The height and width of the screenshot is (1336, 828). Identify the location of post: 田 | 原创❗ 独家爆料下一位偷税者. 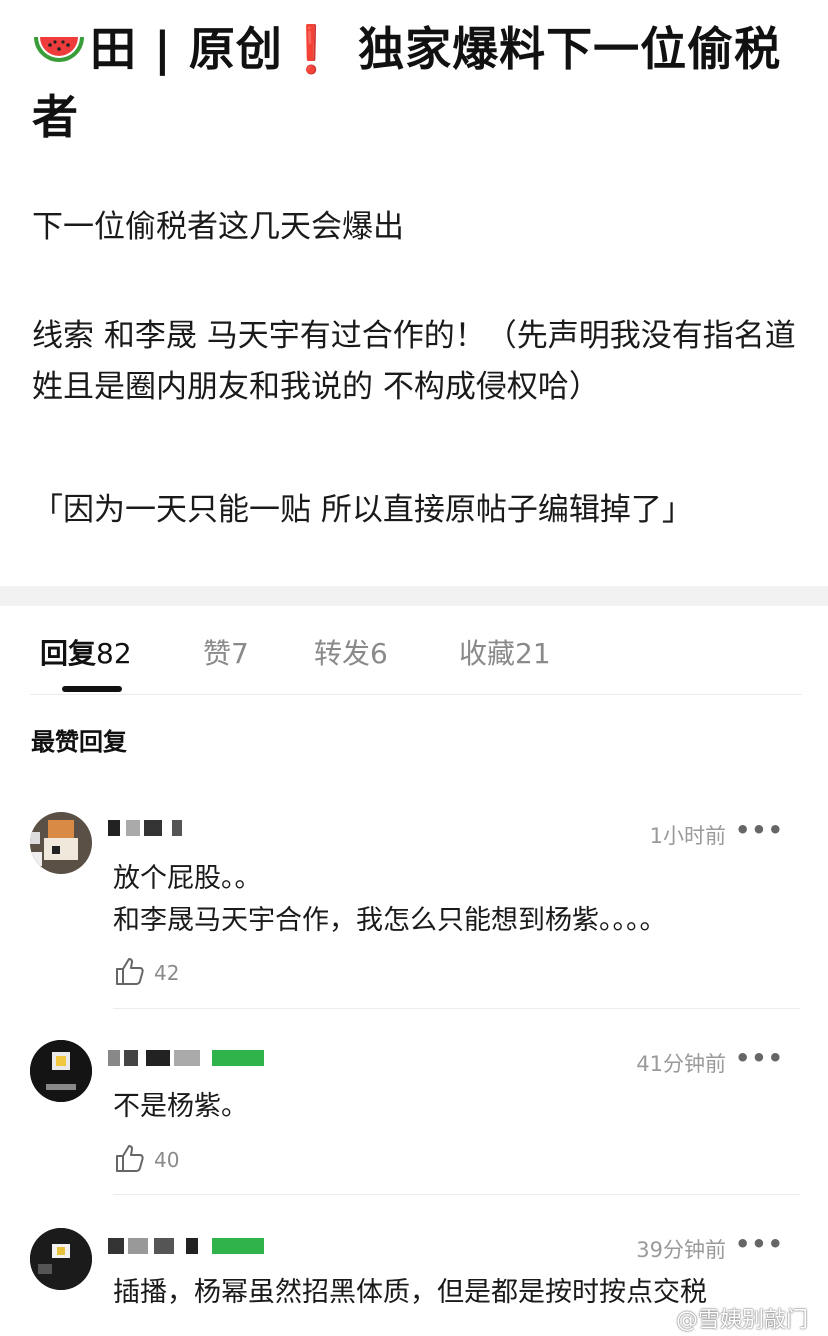
(414, 74).